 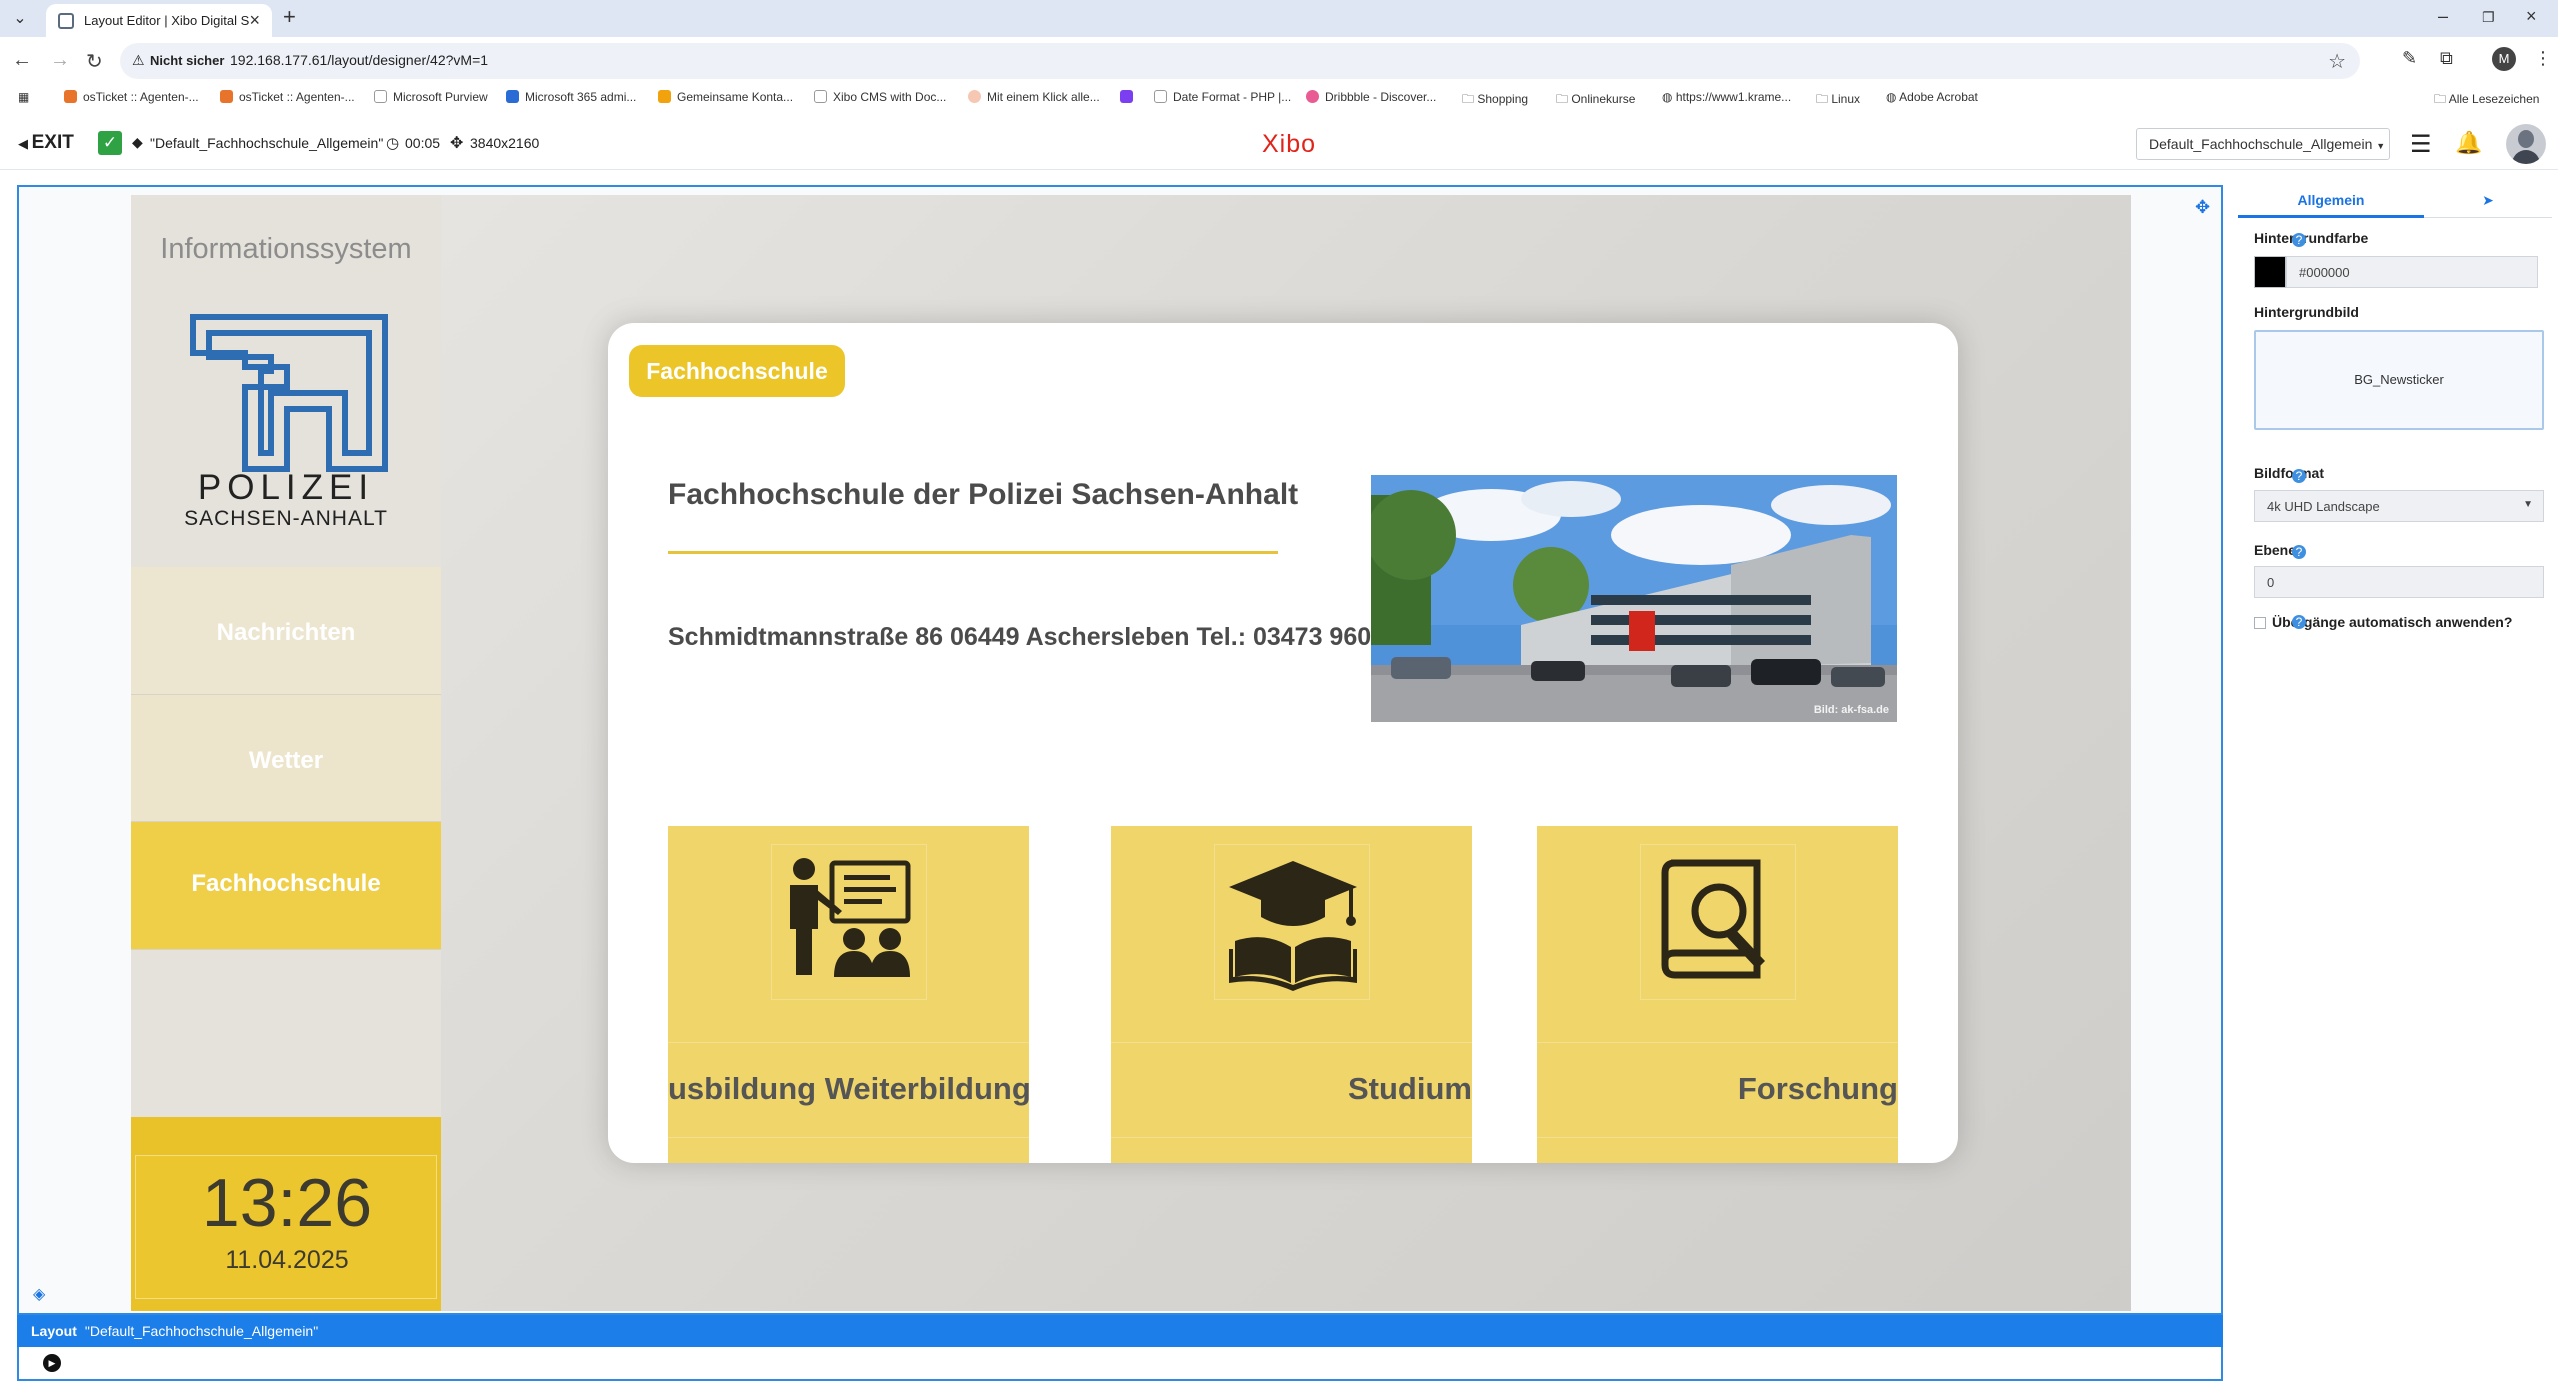 What do you see at coordinates (110, 143) in the screenshot?
I see `publish-check-icon: ✓` at bounding box center [110, 143].